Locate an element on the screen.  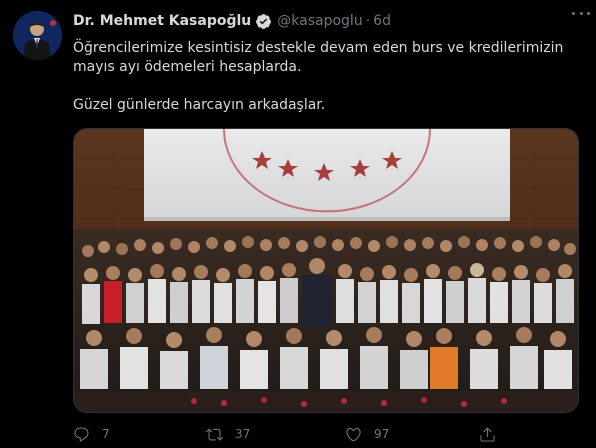
more-icon is located at coordinates (581, 13).